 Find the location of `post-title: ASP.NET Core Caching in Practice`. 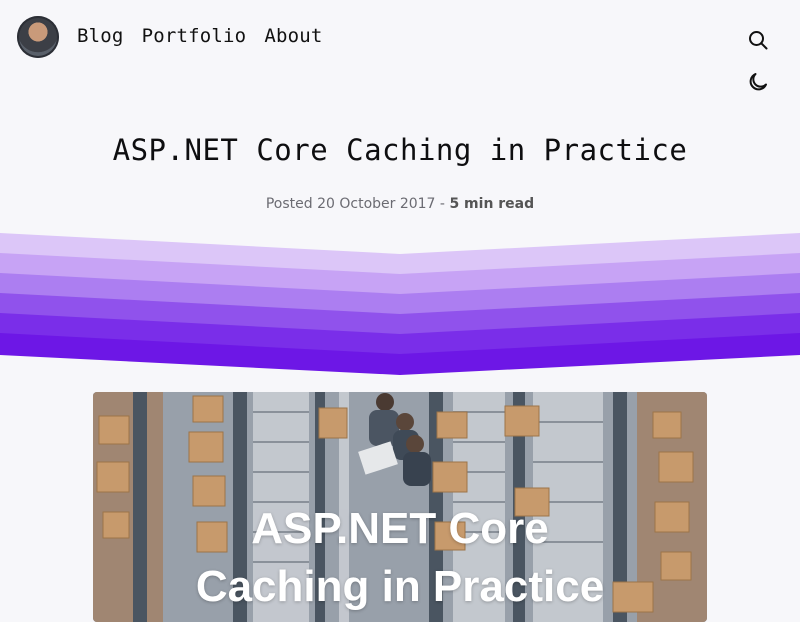

post-title: ASP.NET Core Caching in Practice is located at coordinates (400, 150).